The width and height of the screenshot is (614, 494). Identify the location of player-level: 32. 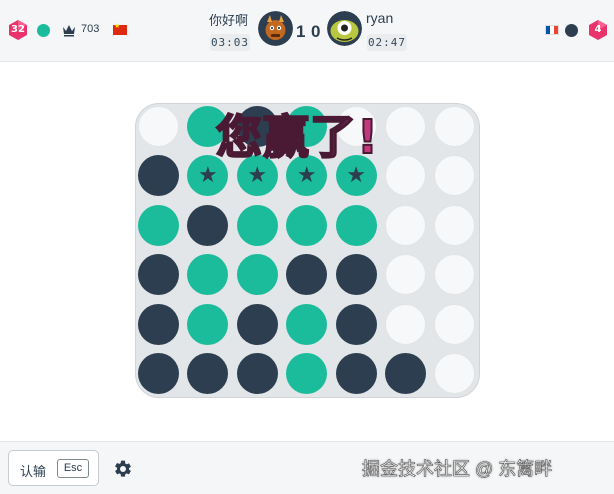
(18, 29).